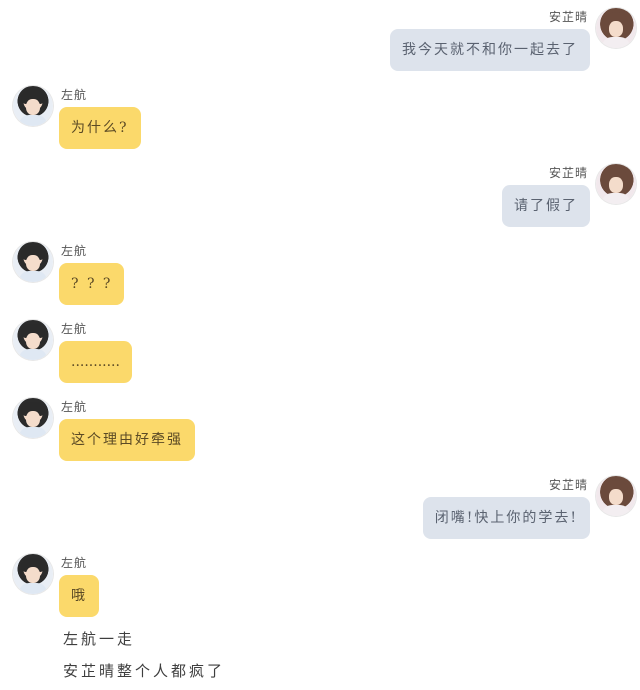 The height and width of the screenshot is (690, 640). Describe the element at coordinates (100, 128) in the screenshot. I see `message-bubble: 为什么?` at that location.